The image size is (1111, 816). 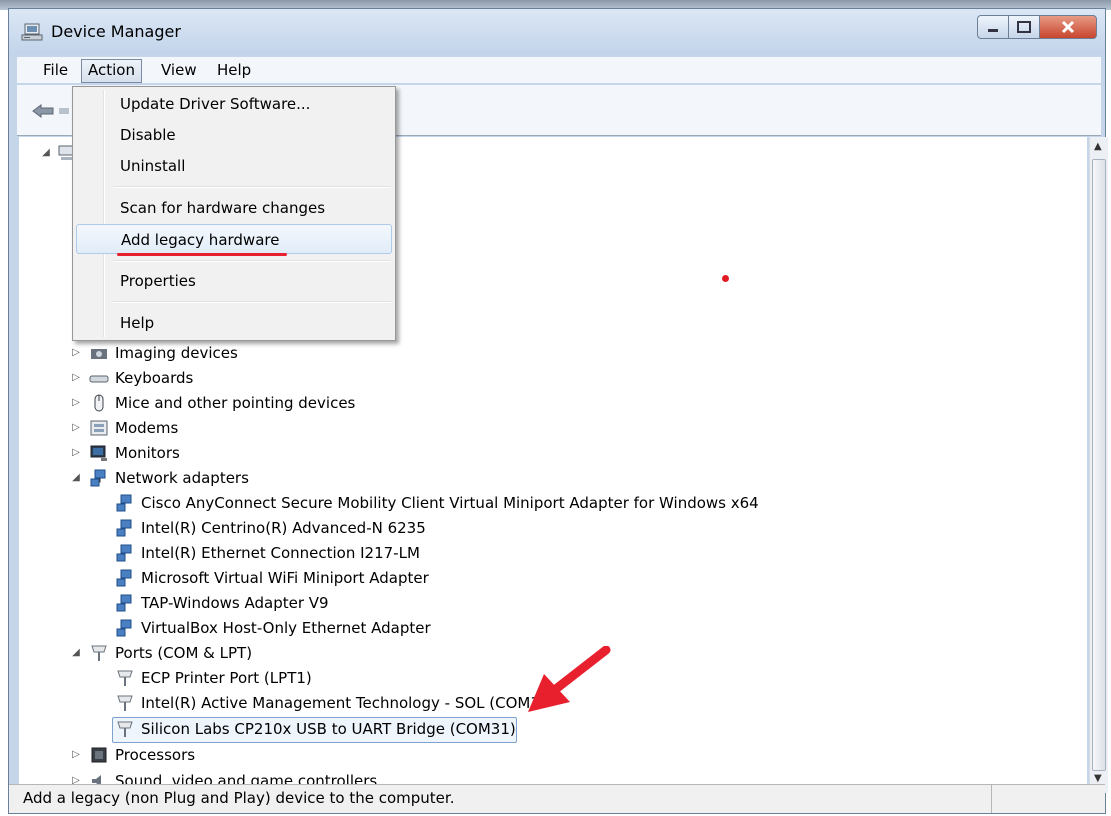 I want to click on tree-row-mice: ▷ Mice and other pointing devices, so click(x=269, y=403).